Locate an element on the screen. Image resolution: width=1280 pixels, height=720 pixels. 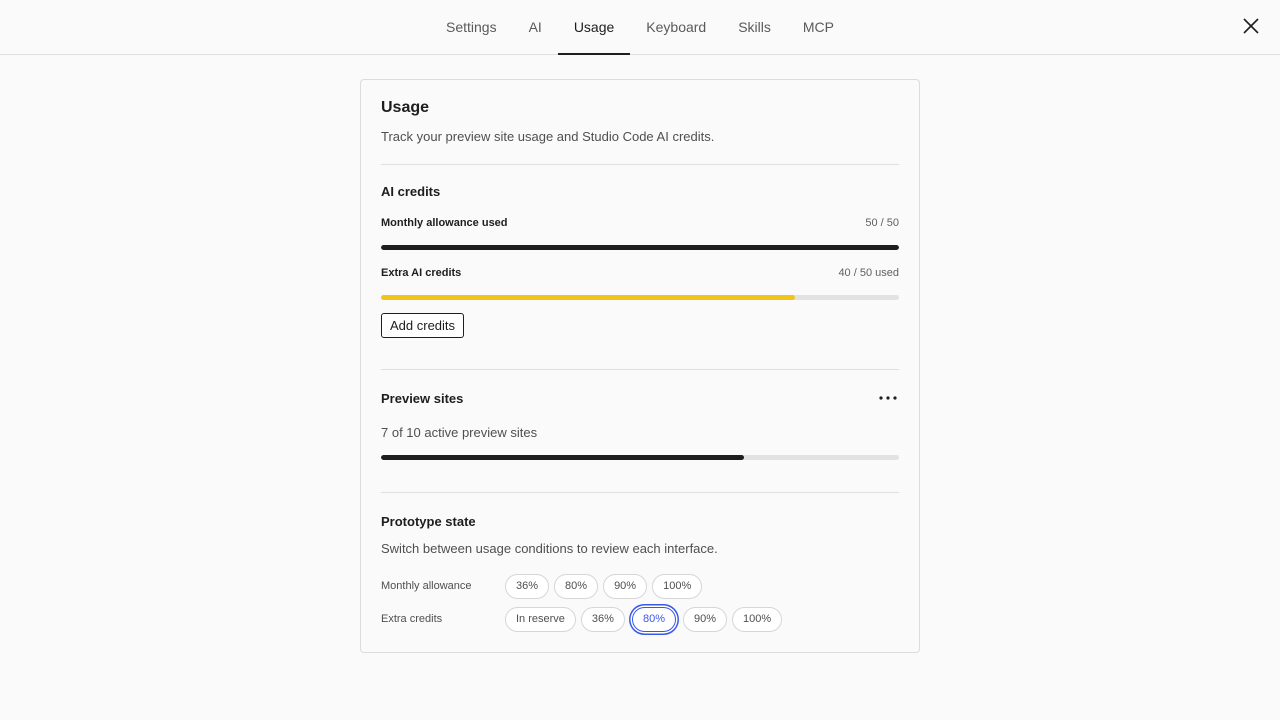
monthly-allowance-progress is located at coordinates (640, 247).